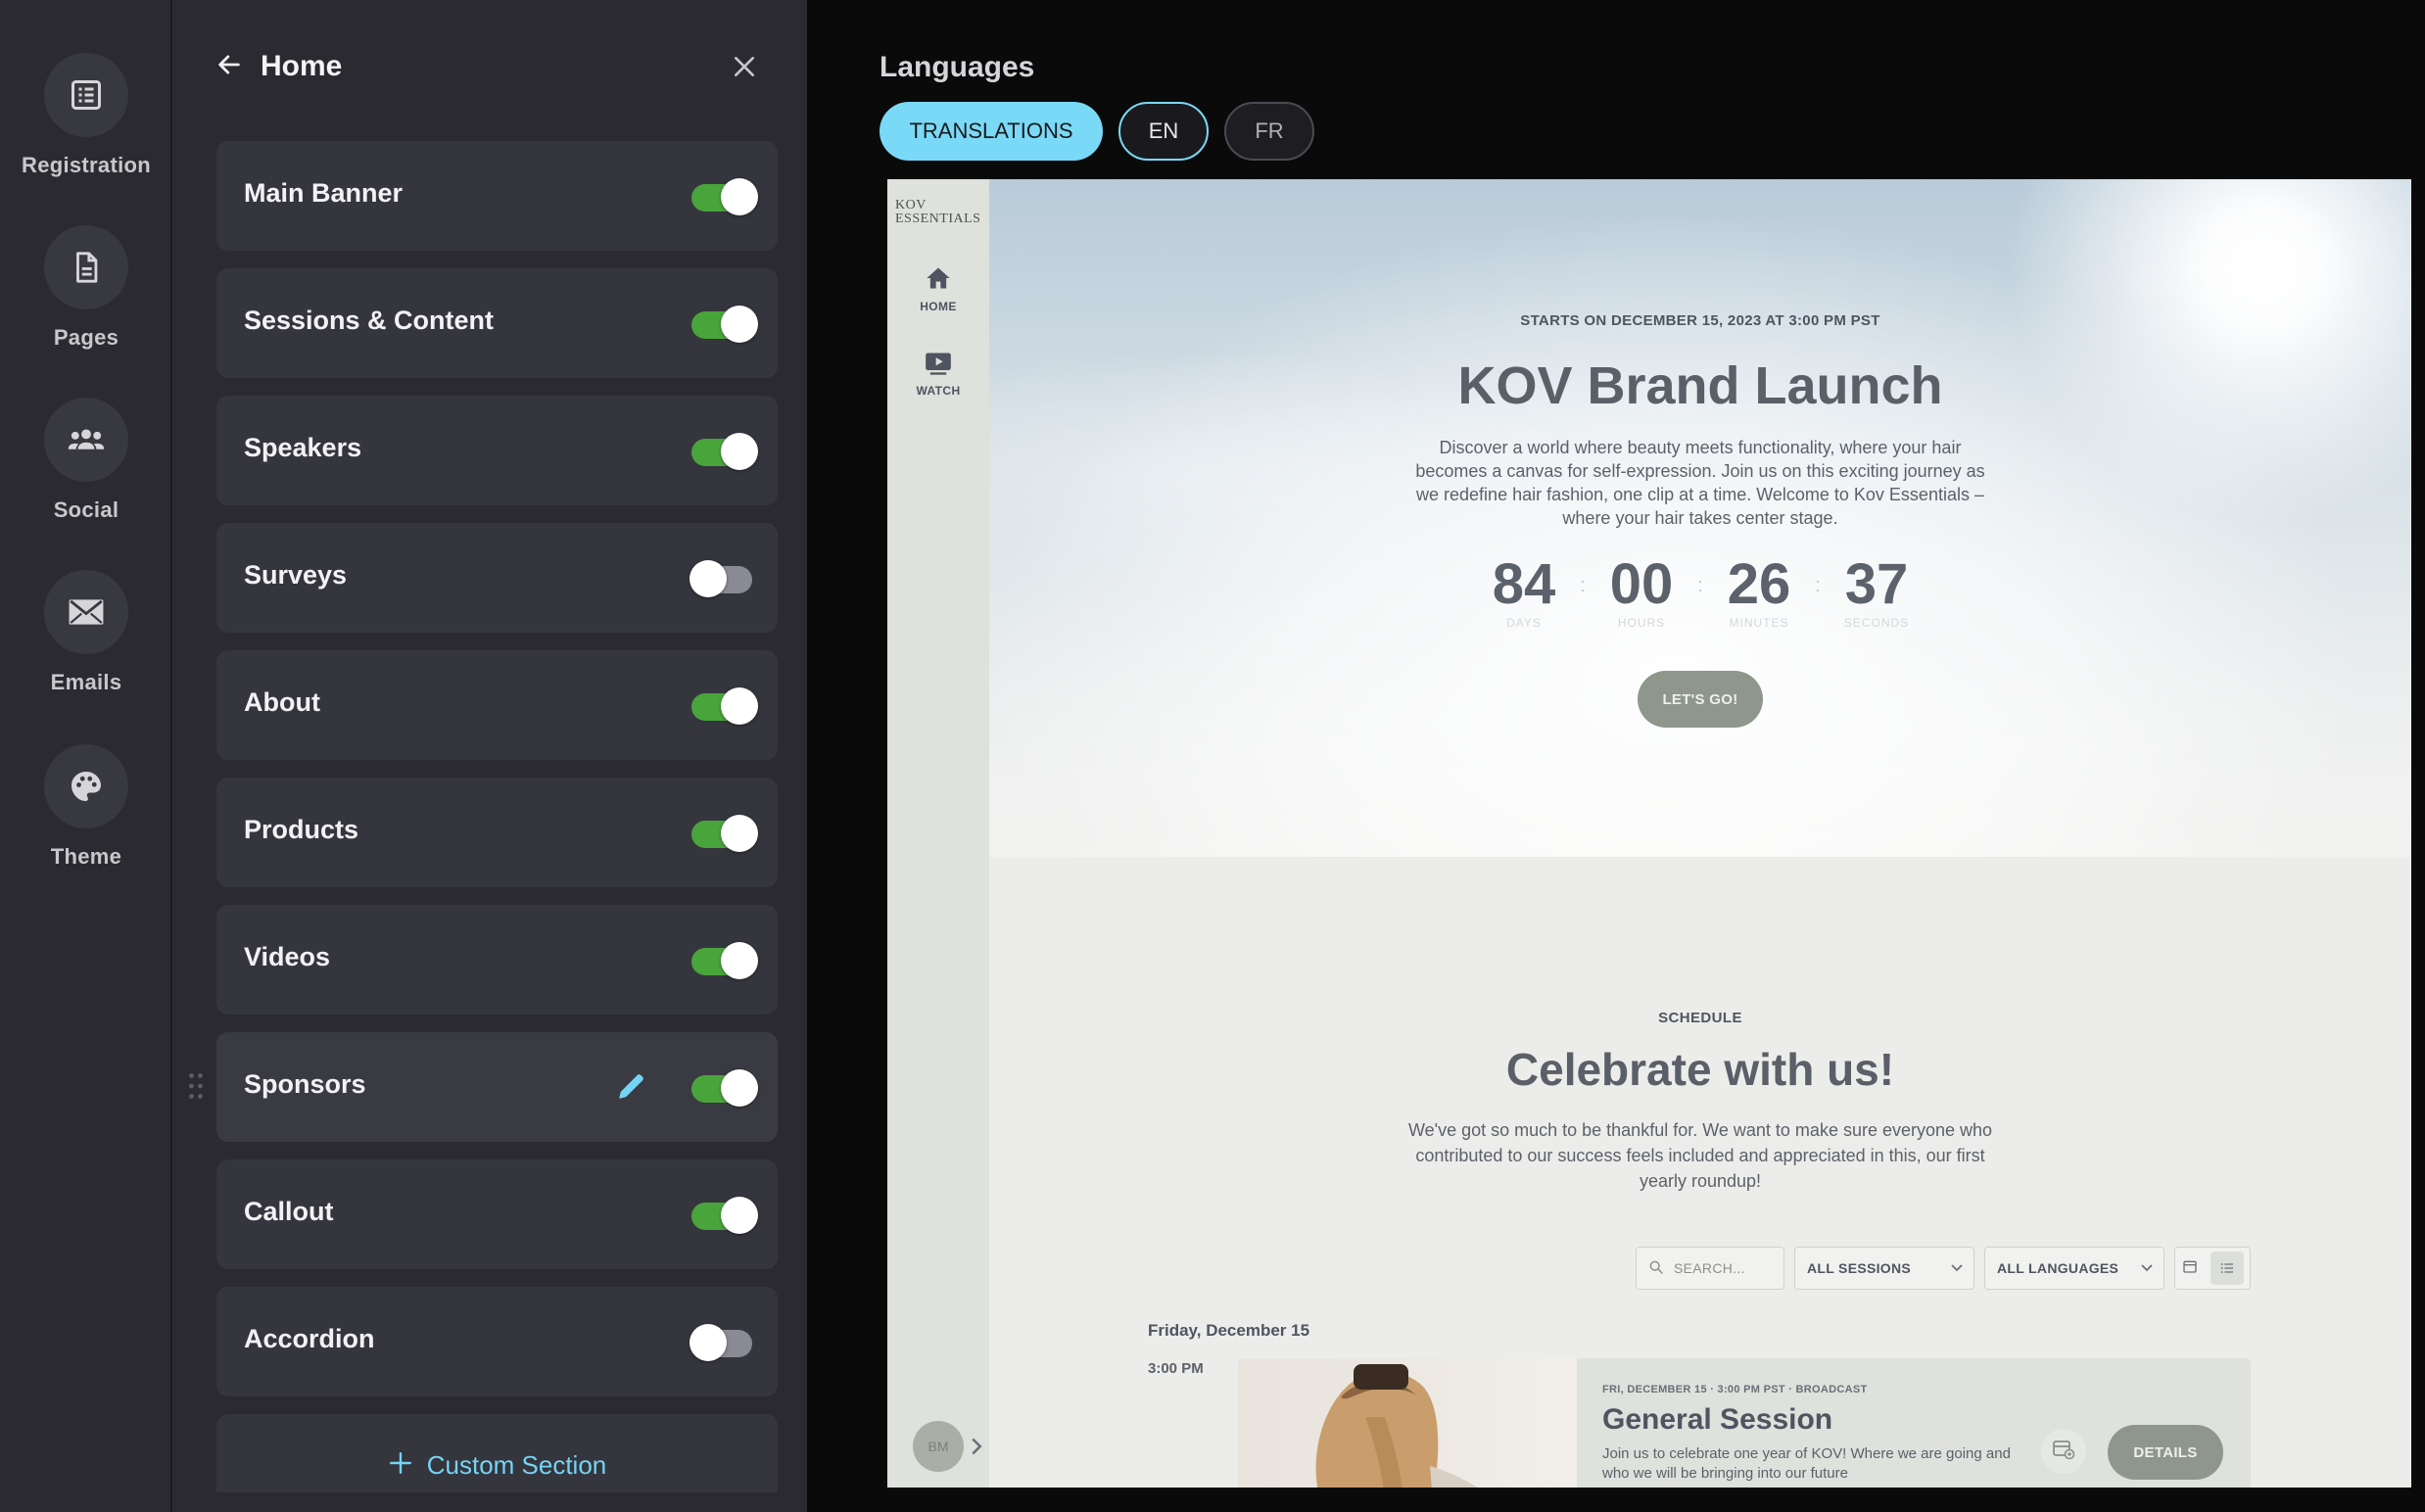 The width and height of the screenshot is (2425, 1512). I want to click on section-videos: Videos, so click(497, 960).